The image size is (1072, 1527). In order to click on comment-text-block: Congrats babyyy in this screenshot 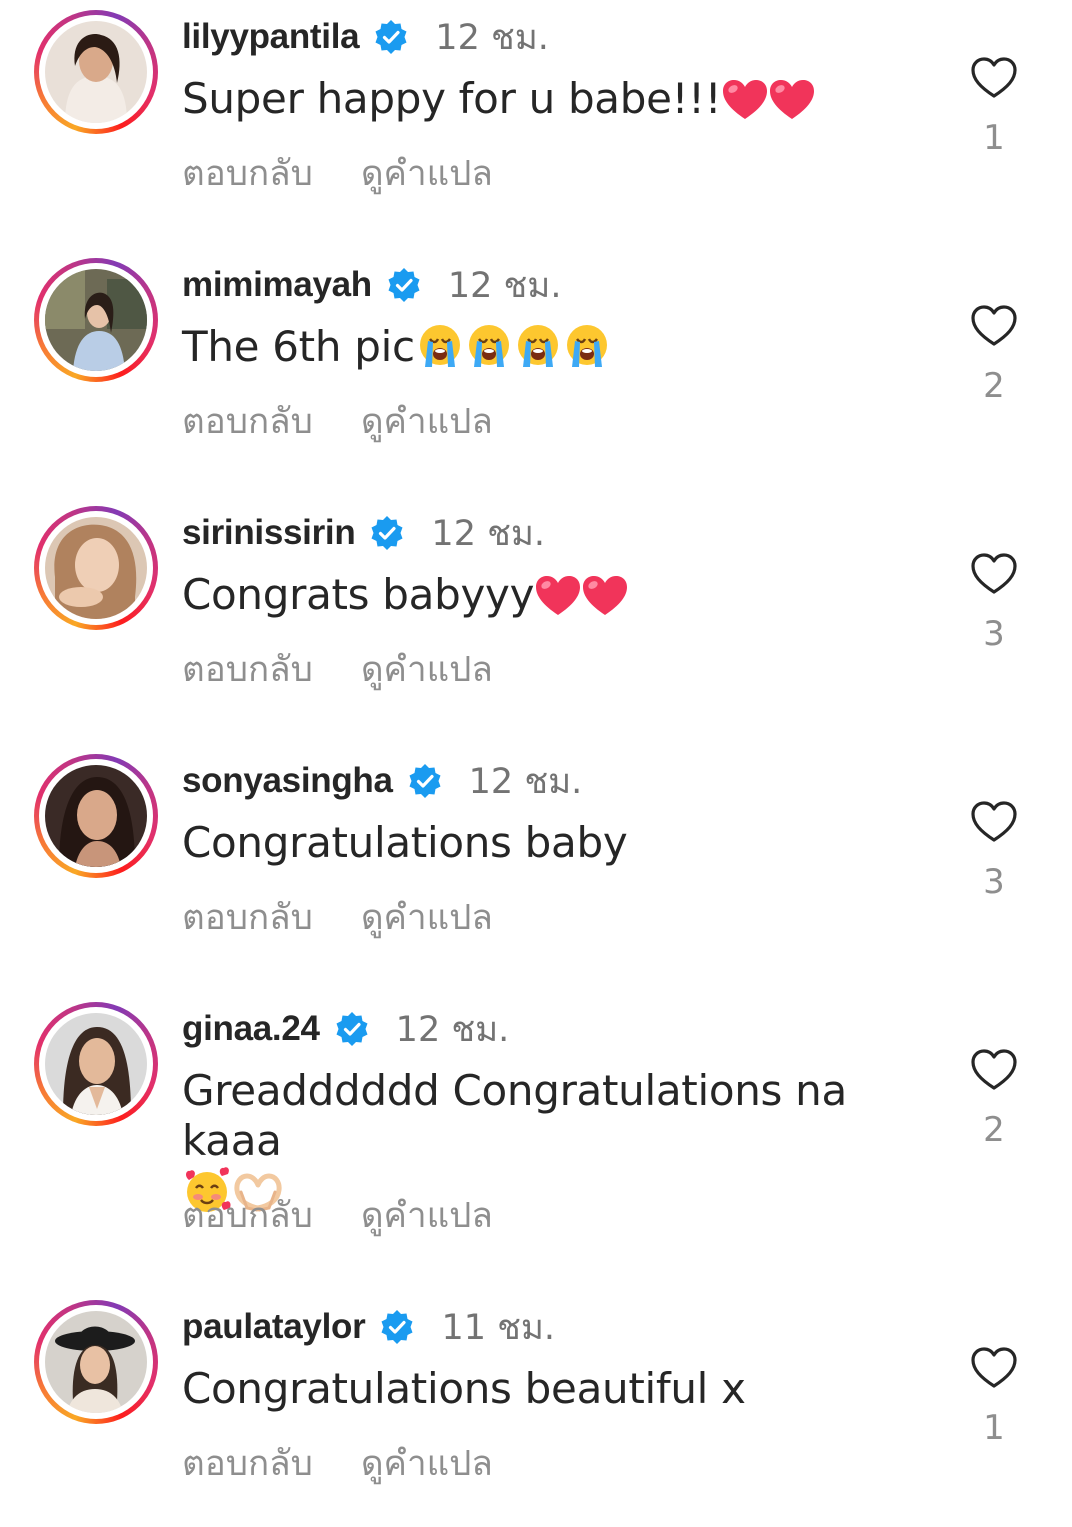, I will do `click(542, 595)`.